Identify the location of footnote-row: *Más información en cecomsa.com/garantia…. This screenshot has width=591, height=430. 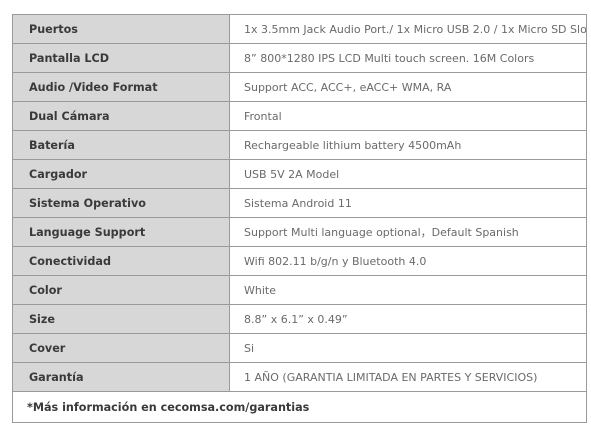
(299, 407).